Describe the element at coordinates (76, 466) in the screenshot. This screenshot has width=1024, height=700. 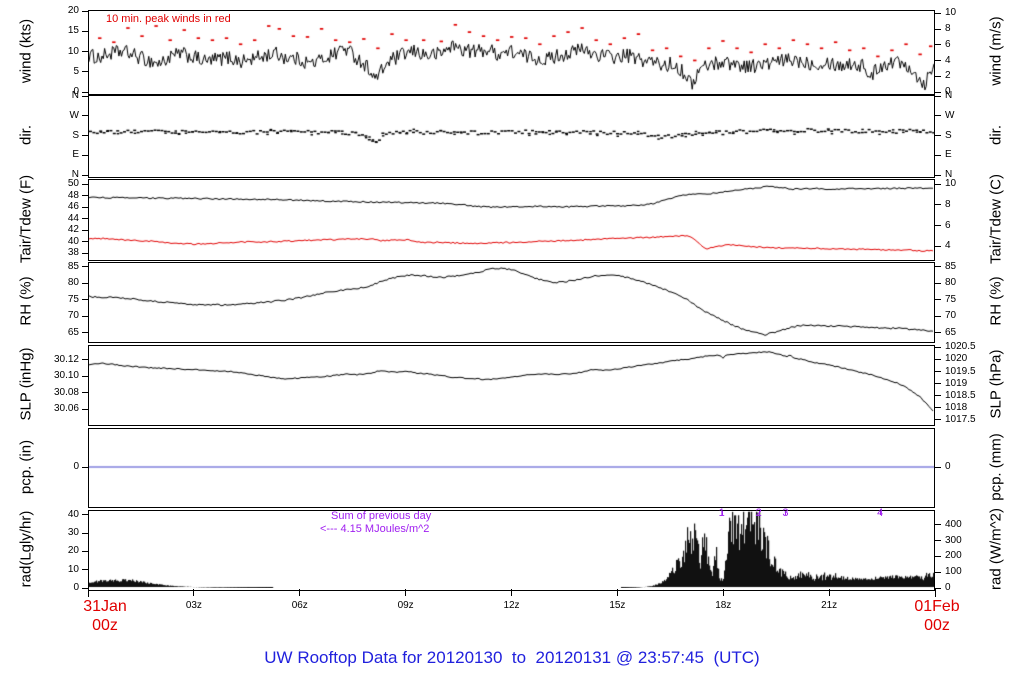
I see `pcp-left-tick-label: 0` at that location.